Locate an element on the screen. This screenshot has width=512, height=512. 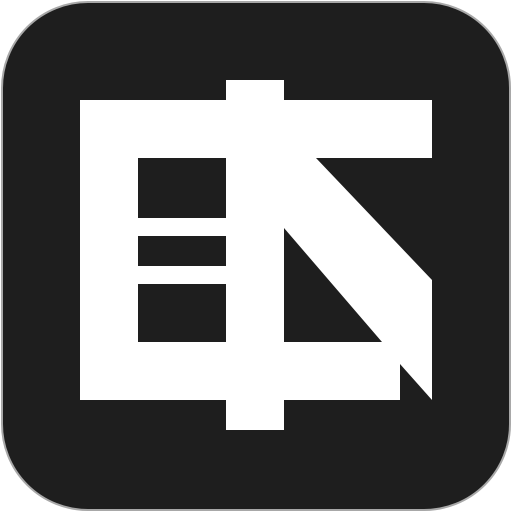
glyph-bottom-bar is located at coordinates (240, 371).